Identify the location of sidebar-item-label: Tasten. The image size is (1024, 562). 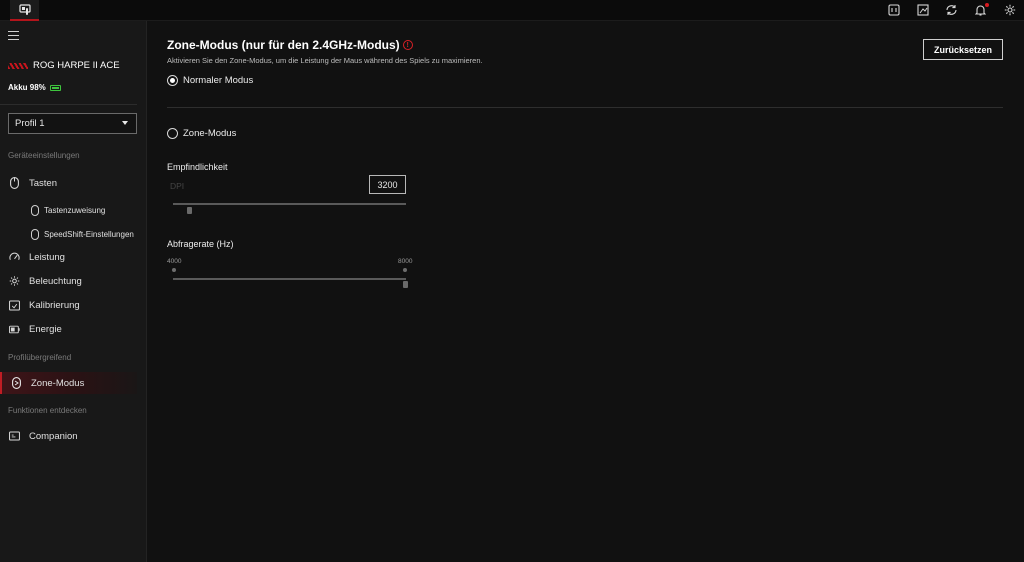
(43, 183).